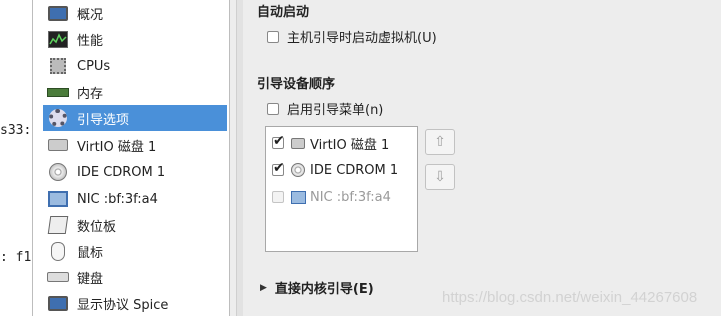  What do you see at coordinates (90, 94) in the screenshot?
I see `hw-item-label: 内存` at bounding box center [90, 94].